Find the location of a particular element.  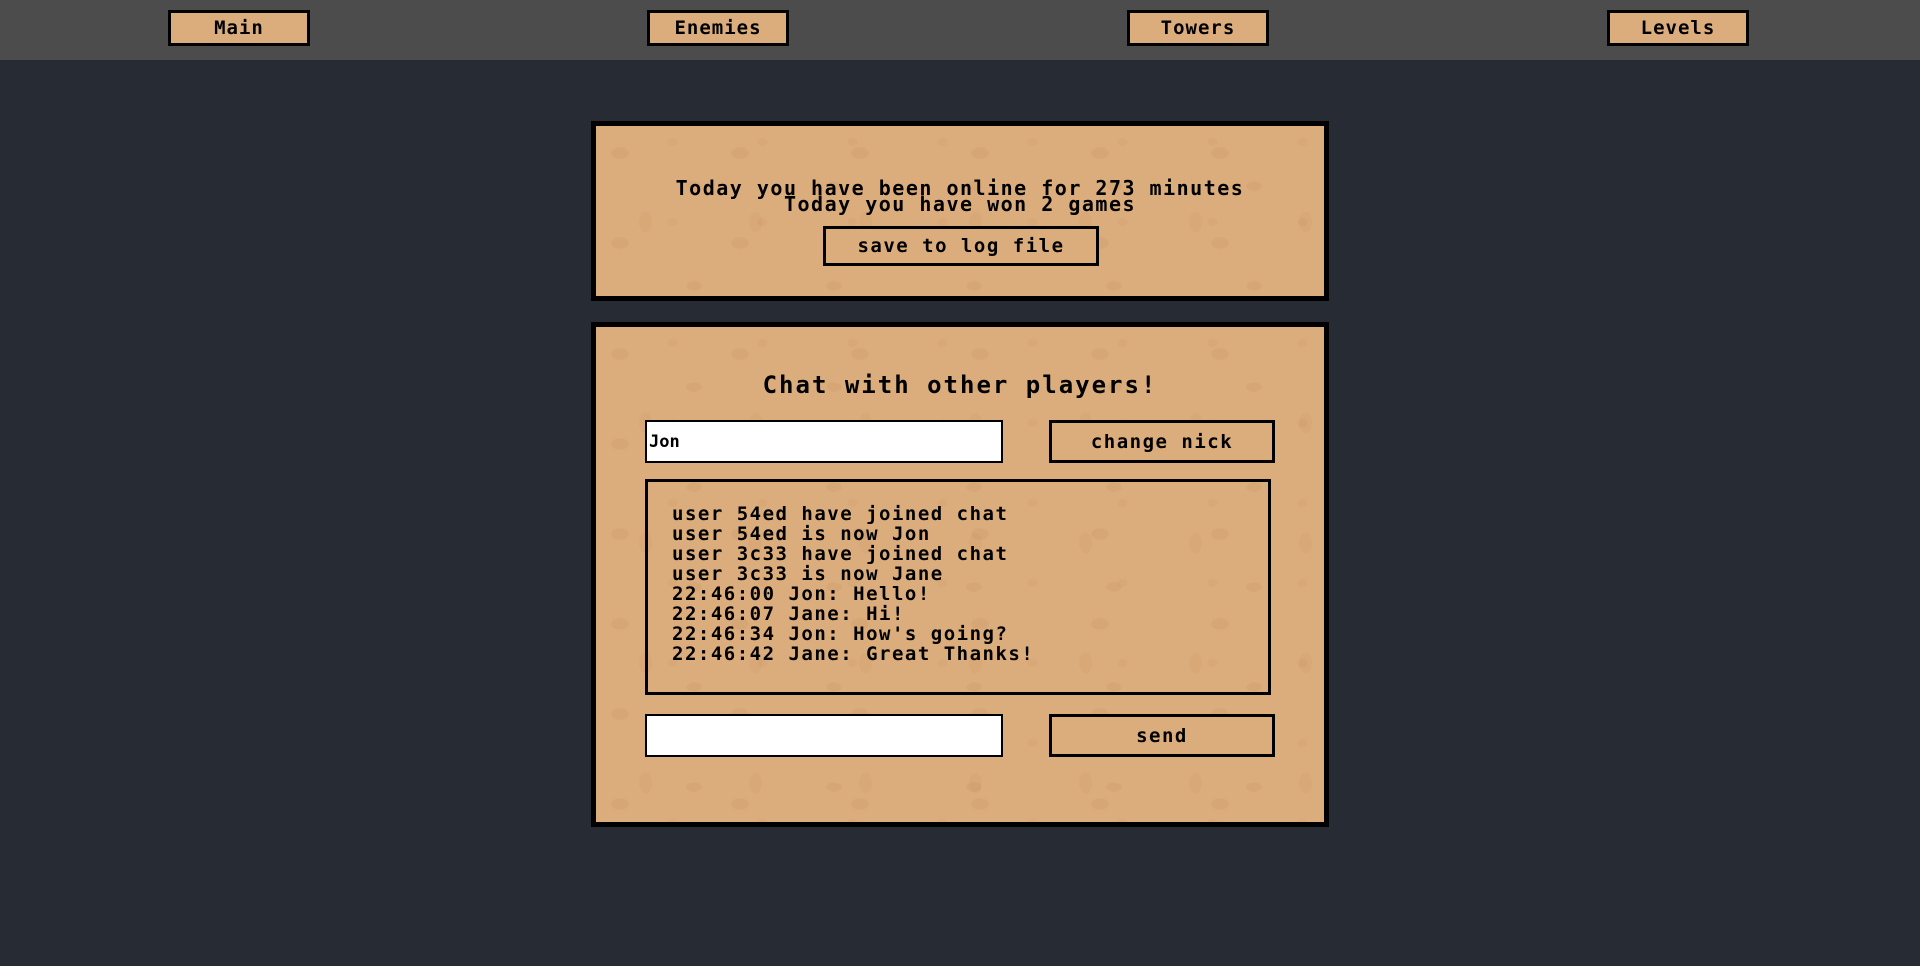

chat-message: user 3c33 is now Jane is located at coordinates (808, 574).